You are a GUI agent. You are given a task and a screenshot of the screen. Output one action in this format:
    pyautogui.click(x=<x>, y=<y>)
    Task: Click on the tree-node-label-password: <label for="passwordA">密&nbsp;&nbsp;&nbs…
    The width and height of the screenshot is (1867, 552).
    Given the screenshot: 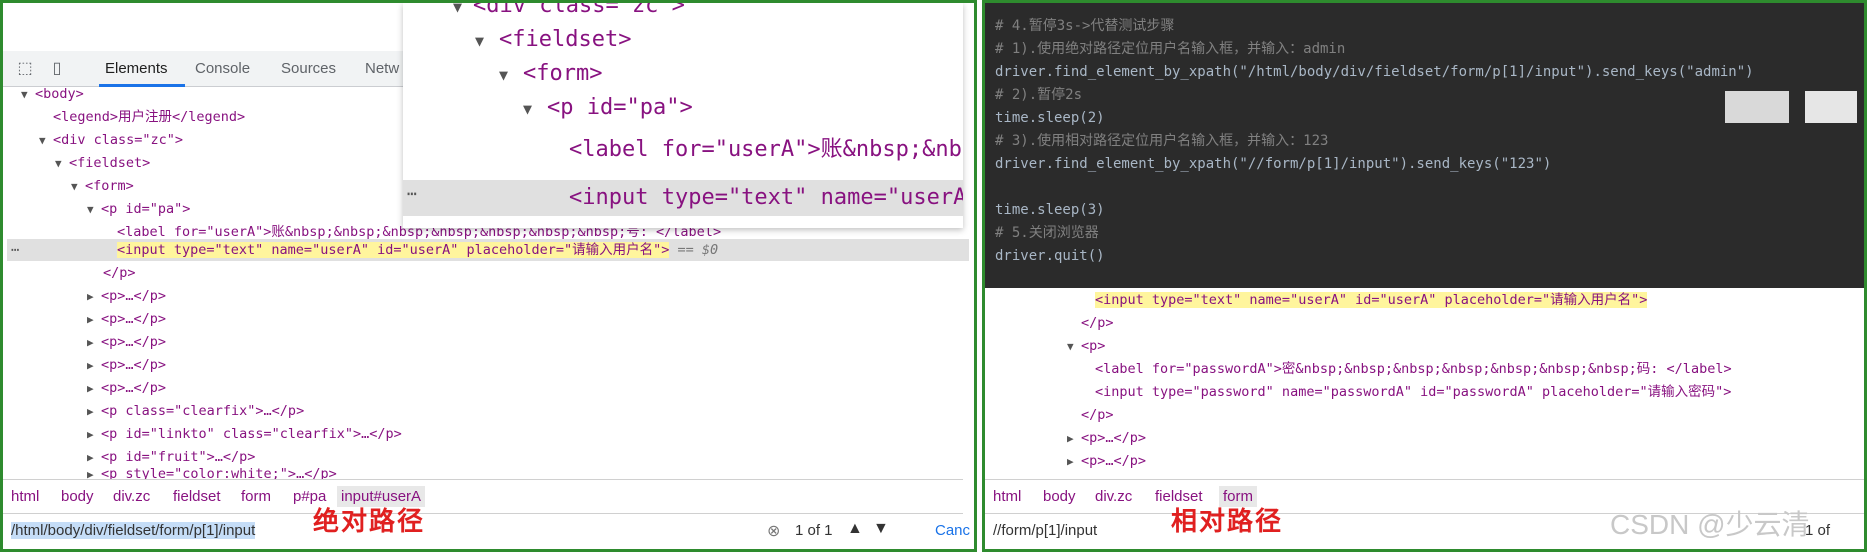 What is the action you would take?
    pyautogui.click(x=1413, y=369)
    